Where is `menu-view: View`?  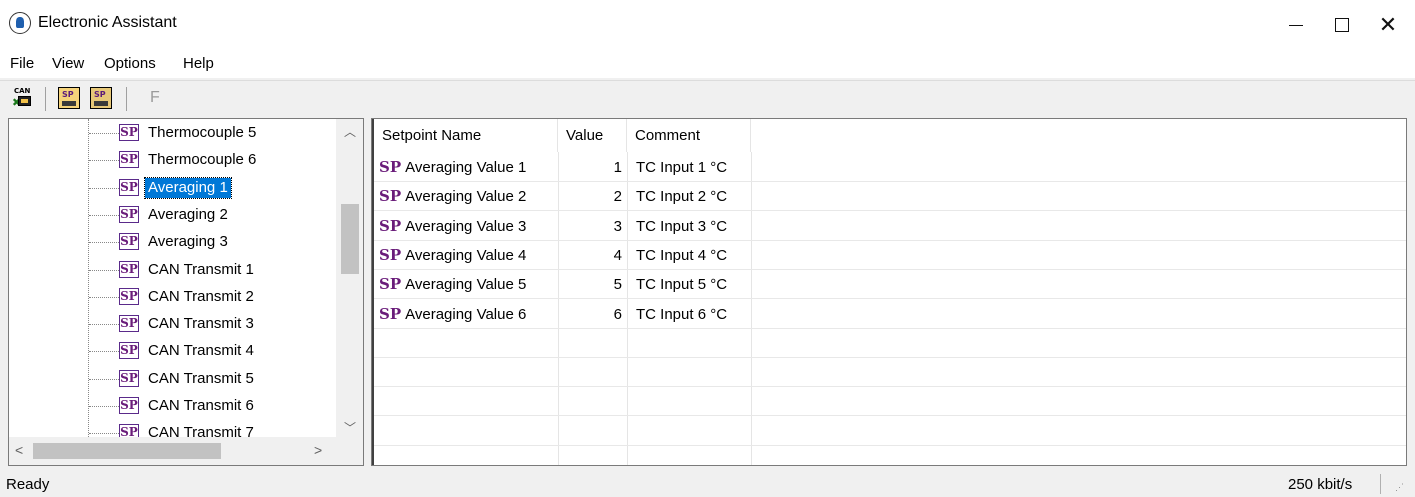 menu-view: View is located at coordinates (68, 63).